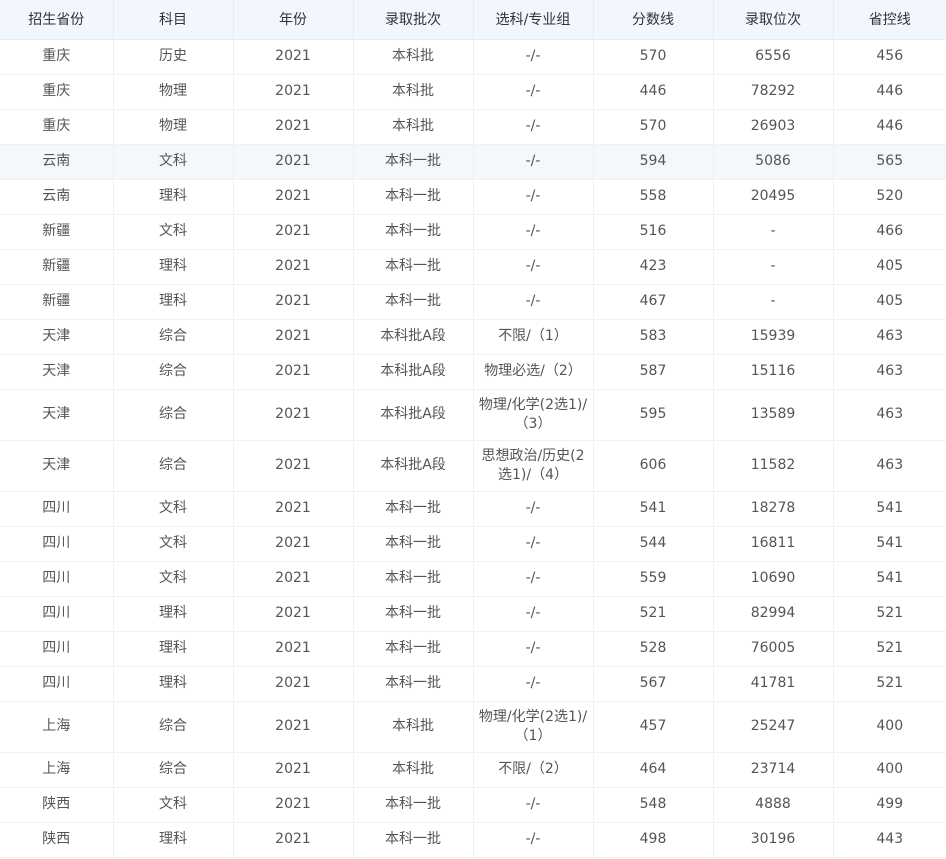 The image size is (946, 859). I want to click on table-row: 新疆 文科 2021 本科一批 -/- 516-466, so click(473, 232).